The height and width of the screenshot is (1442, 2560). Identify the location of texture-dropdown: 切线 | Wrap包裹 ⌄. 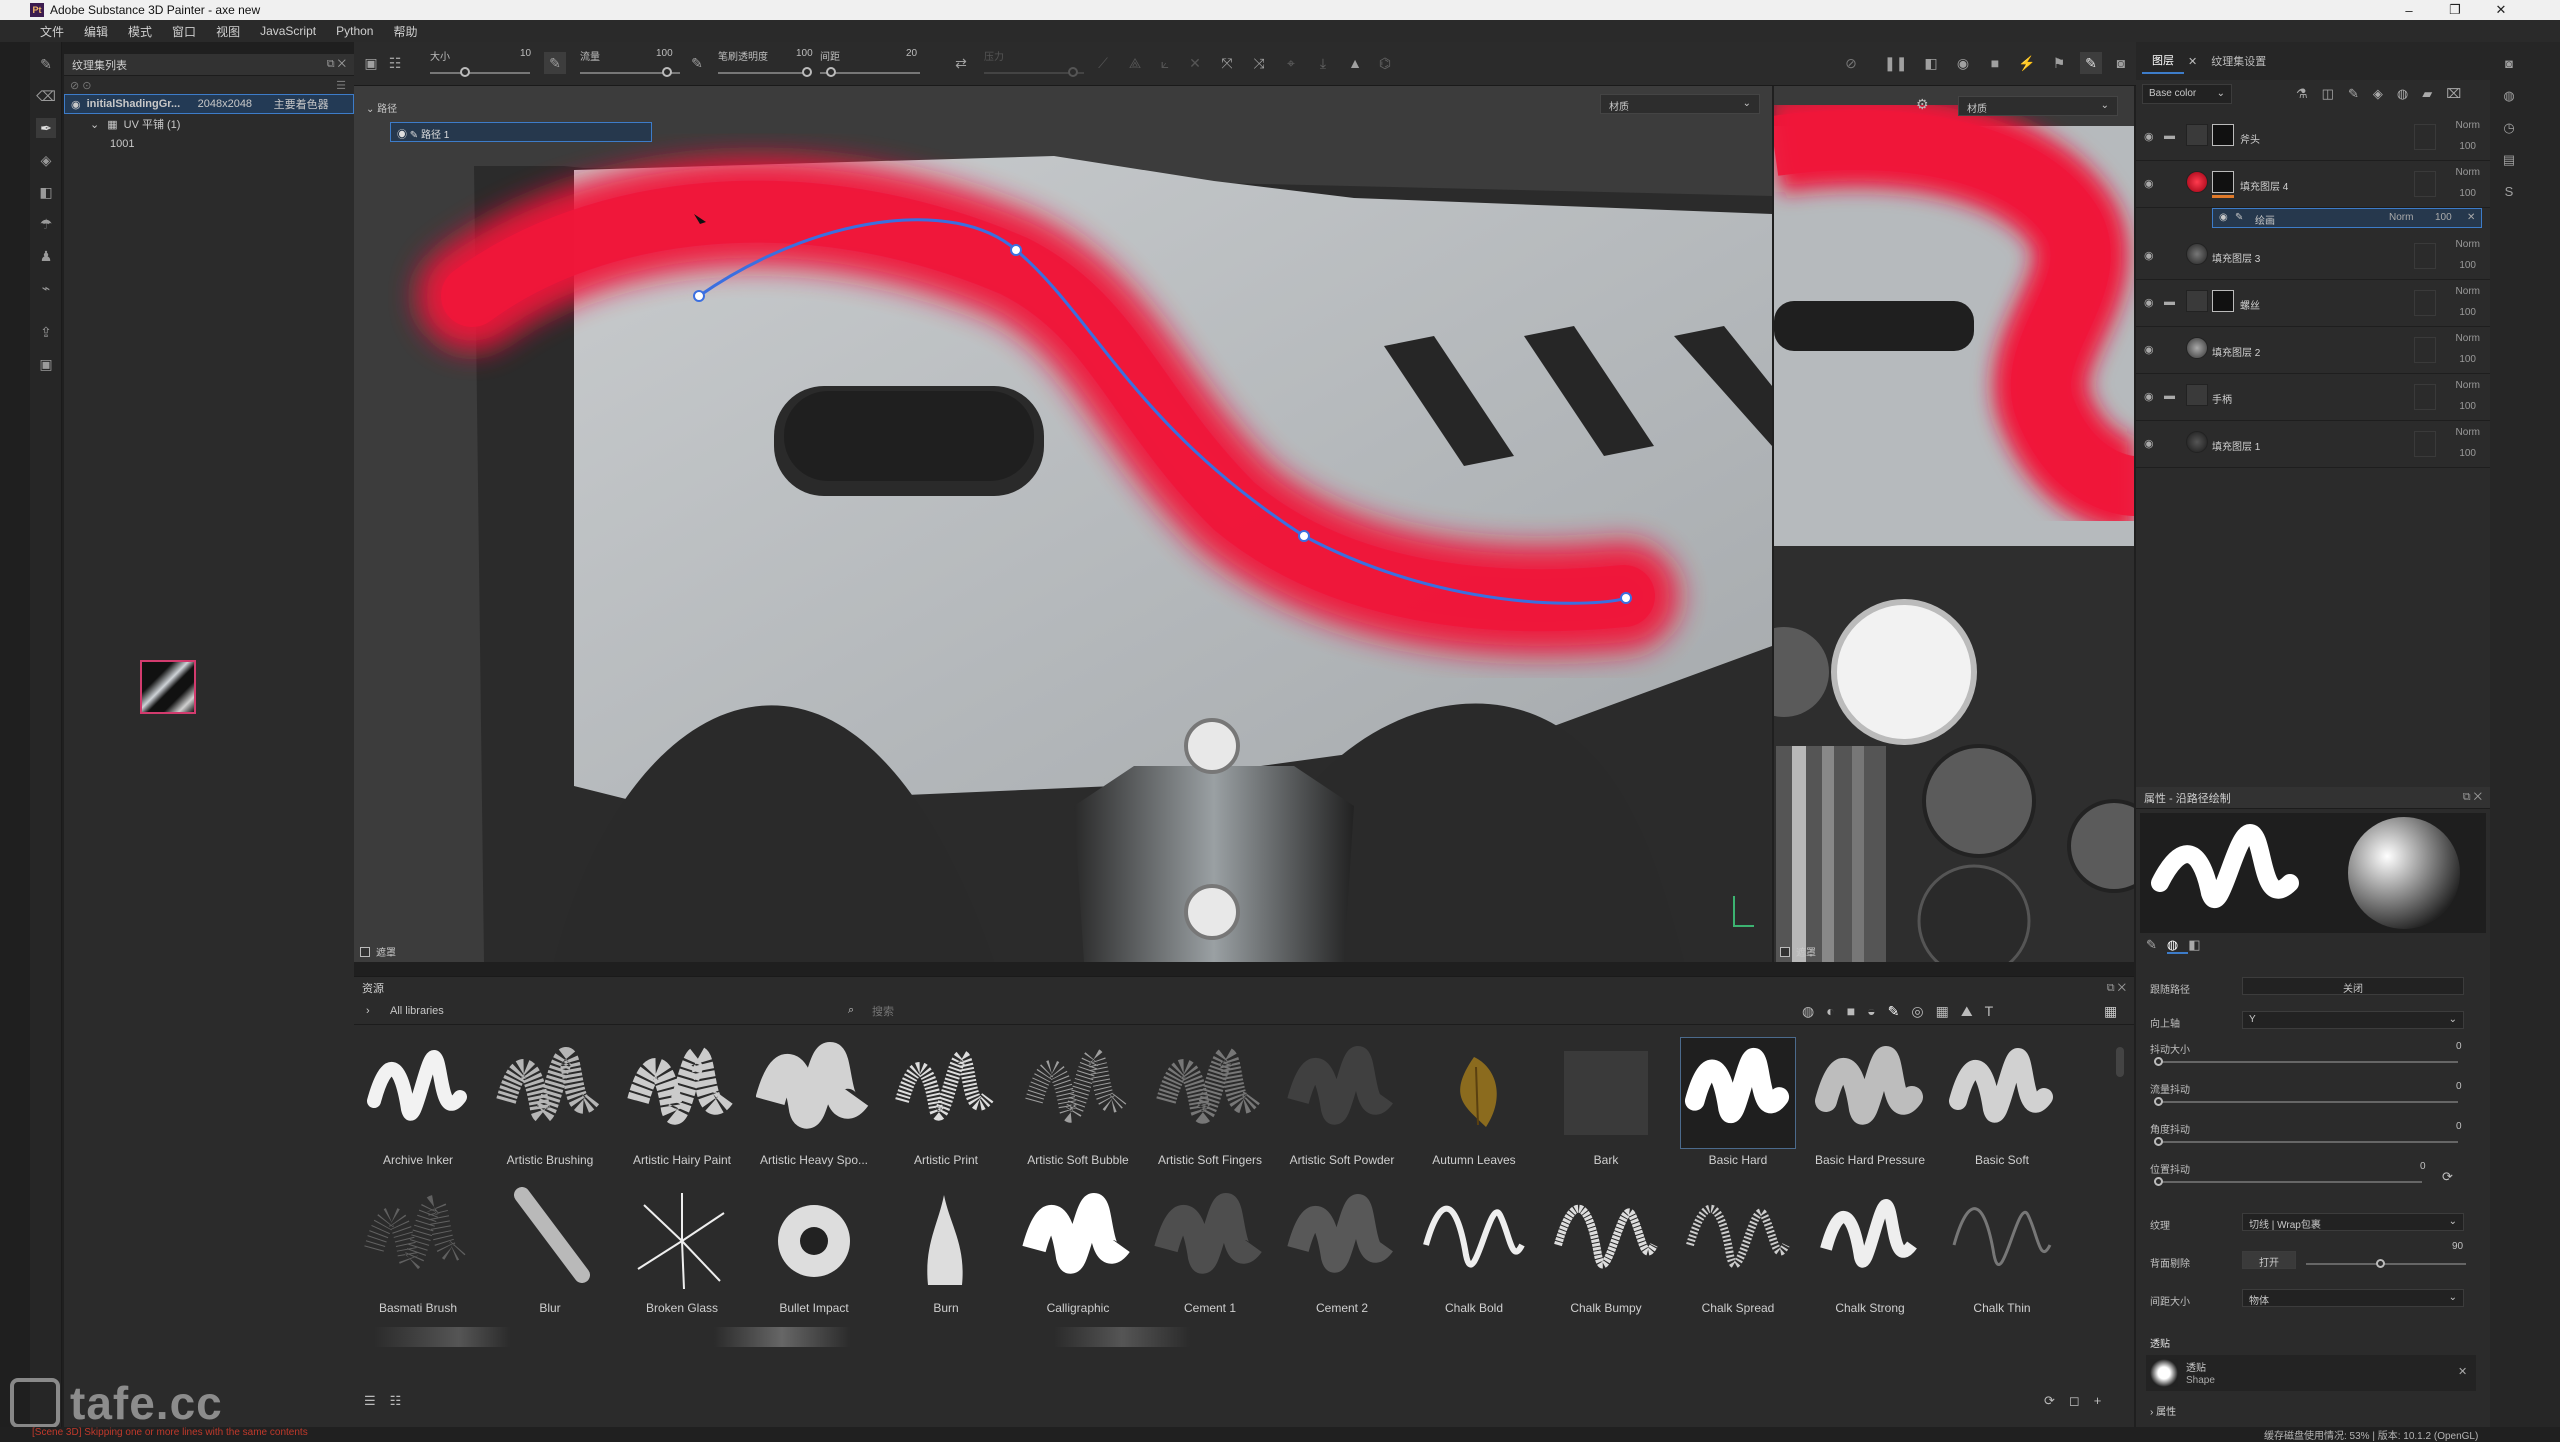
(2353, 1222).